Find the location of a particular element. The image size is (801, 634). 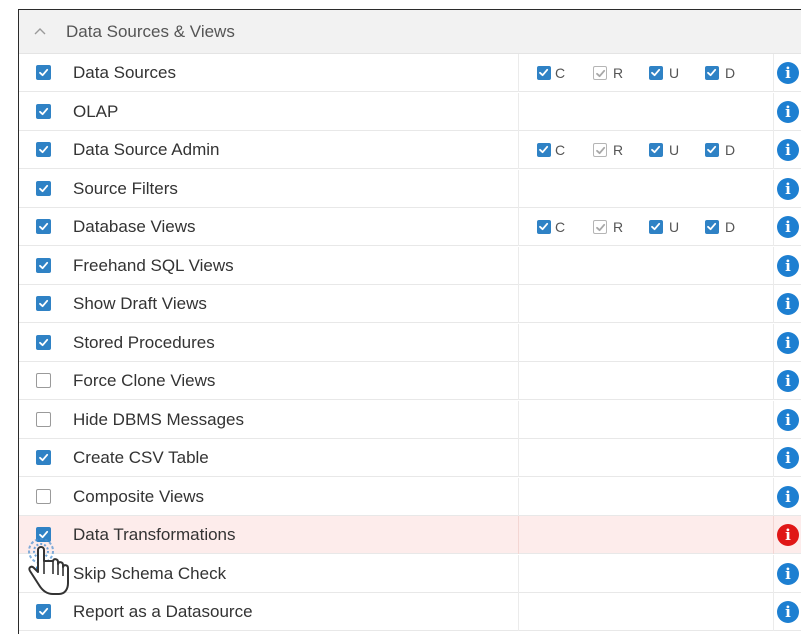

checkbox-source-filters is located at coordinates (43, 188).